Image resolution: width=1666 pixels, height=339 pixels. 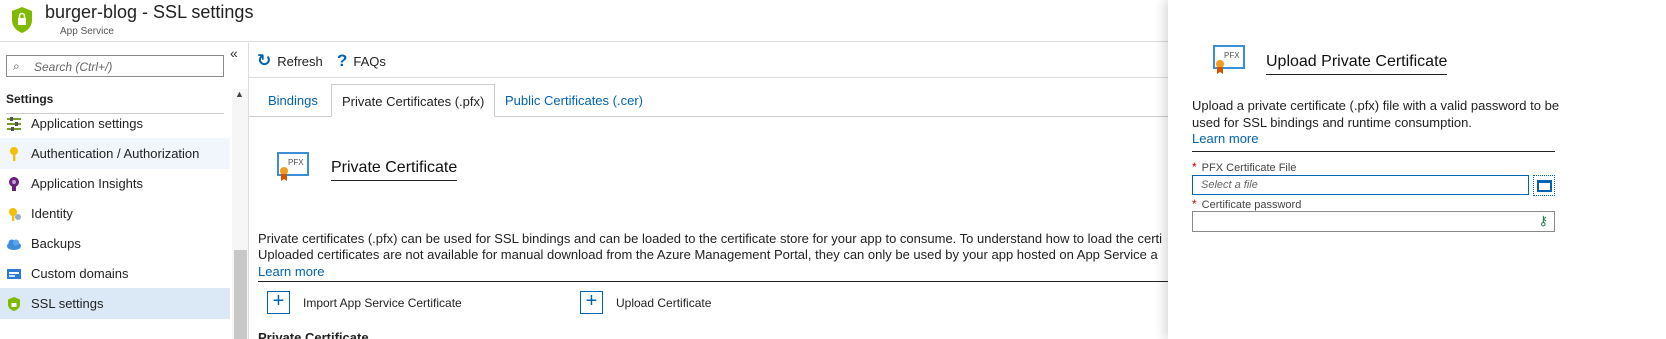 I want to click on scrollbar-thumb, so click(x=240, y=294).